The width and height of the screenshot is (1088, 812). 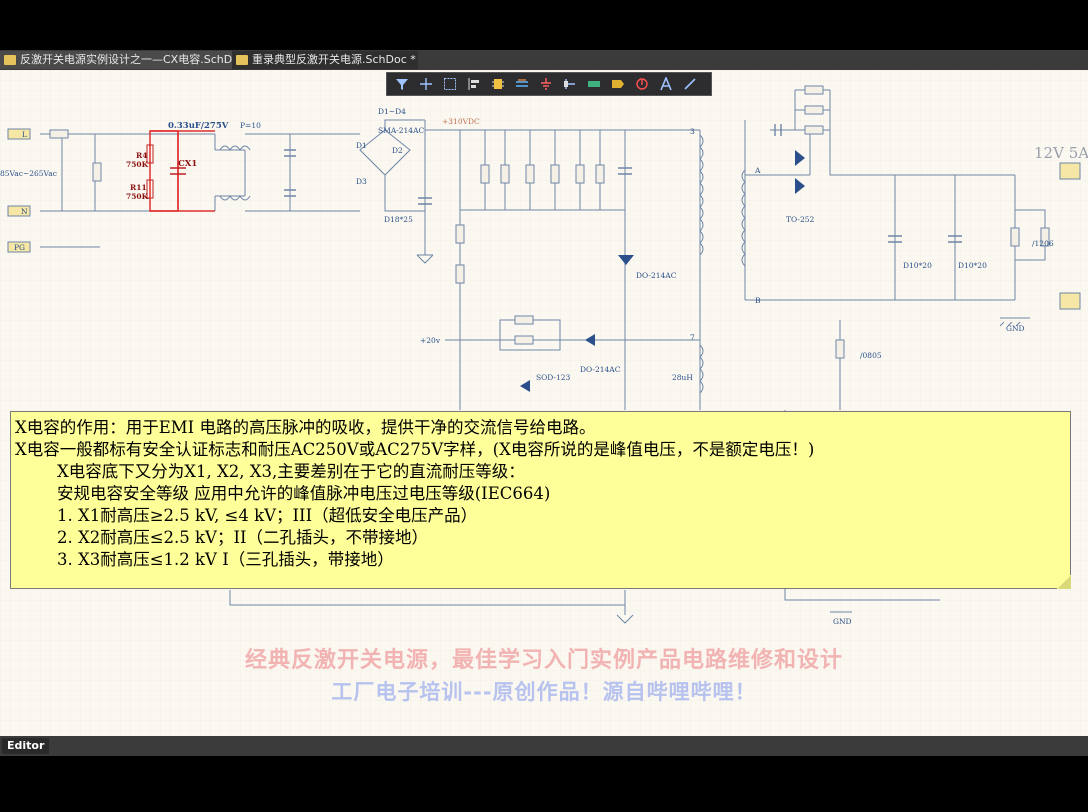 I want to click on b-label: B, so click(x=758, y=300).